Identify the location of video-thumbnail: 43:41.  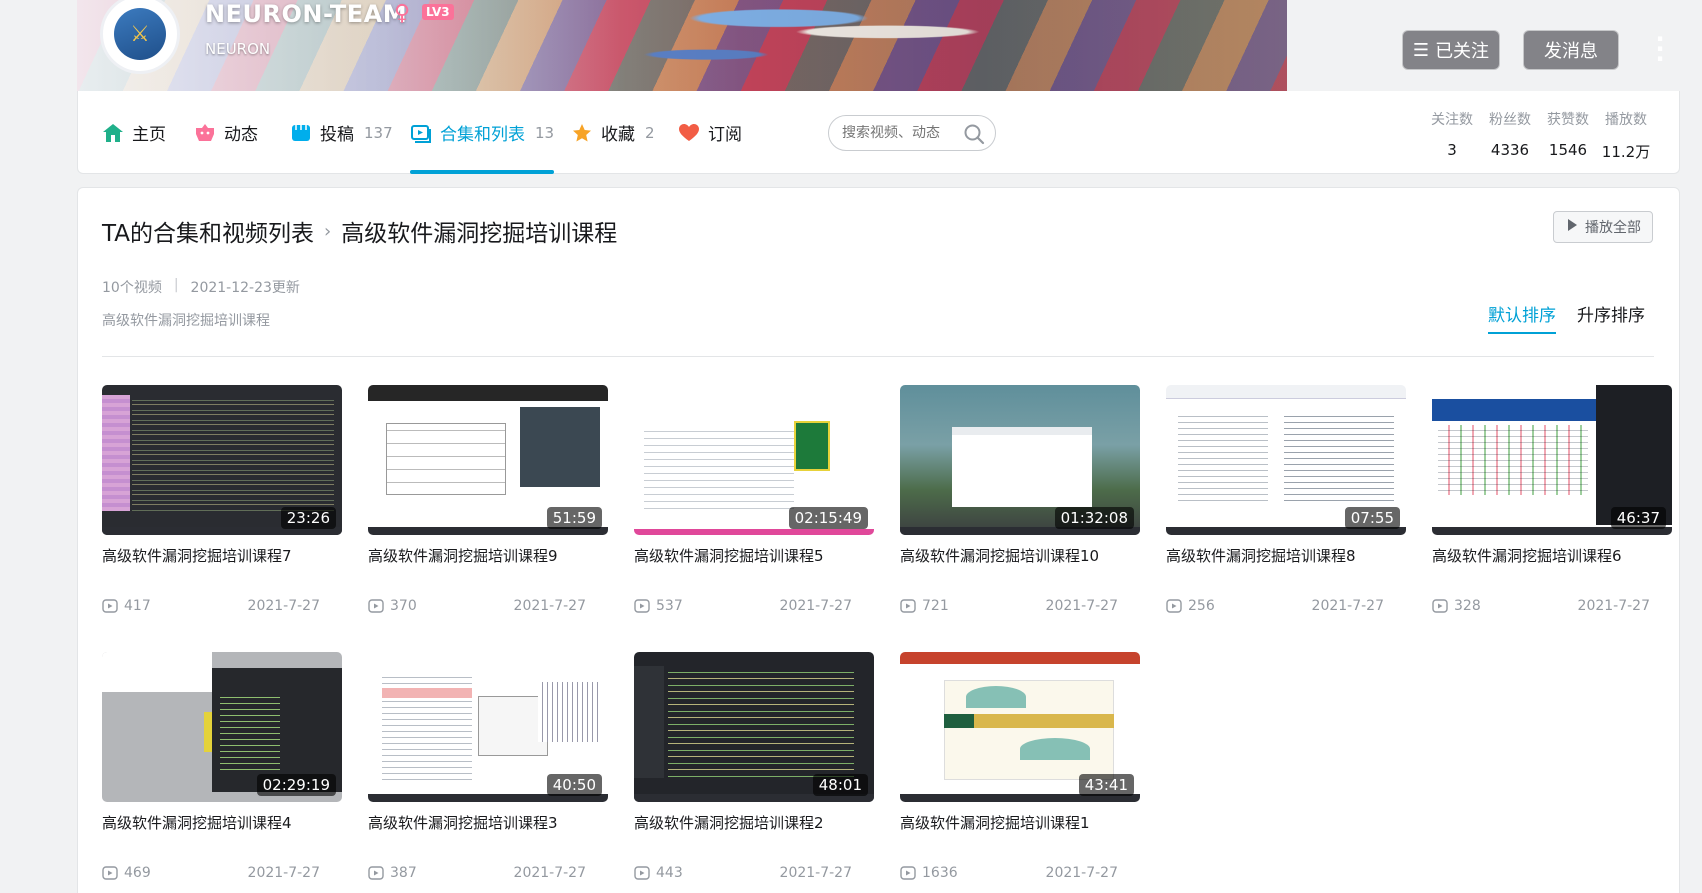
(1020, 727).